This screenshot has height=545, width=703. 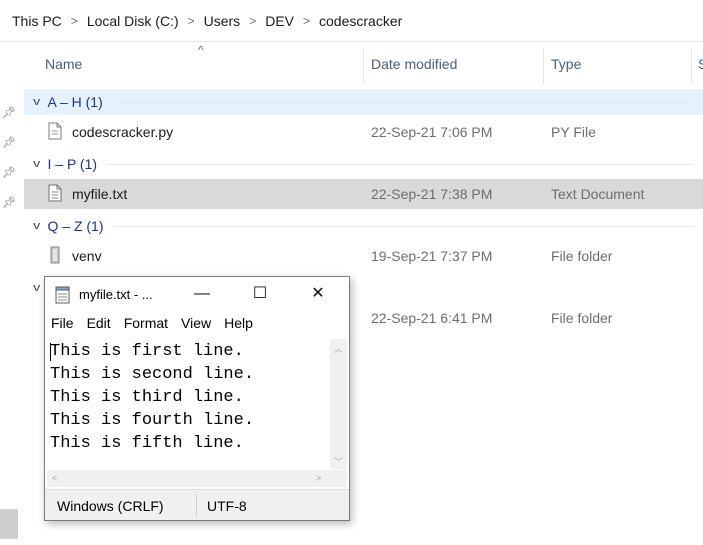 What do you see at coordinates (338, 478) in the screenshot?
I see `scrollbar-corner` at bounding box center [338, 478].